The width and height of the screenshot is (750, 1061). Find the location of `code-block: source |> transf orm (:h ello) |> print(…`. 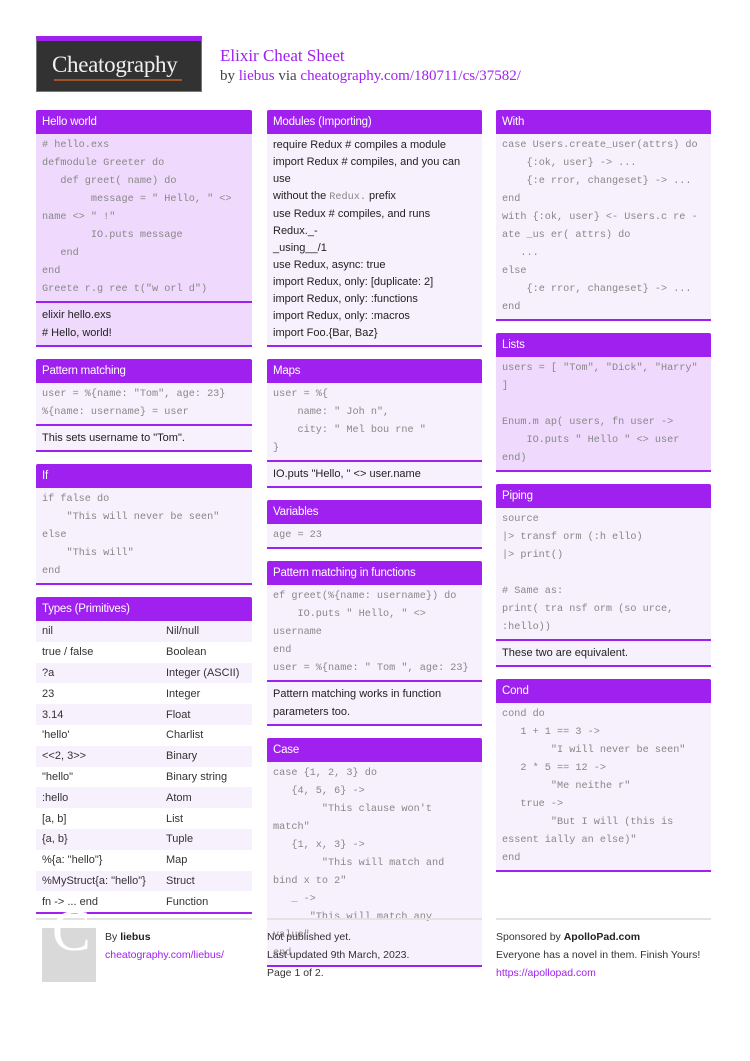

code-block: source |> transf orm (:h ello) |> print(… is located at coordinates (603, 573).